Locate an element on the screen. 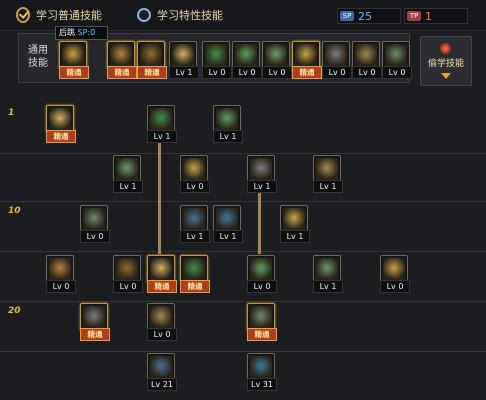 This screenshot has height=400, width=486. tab-label: 学习普通技能 is located at coordinates (69, 15).